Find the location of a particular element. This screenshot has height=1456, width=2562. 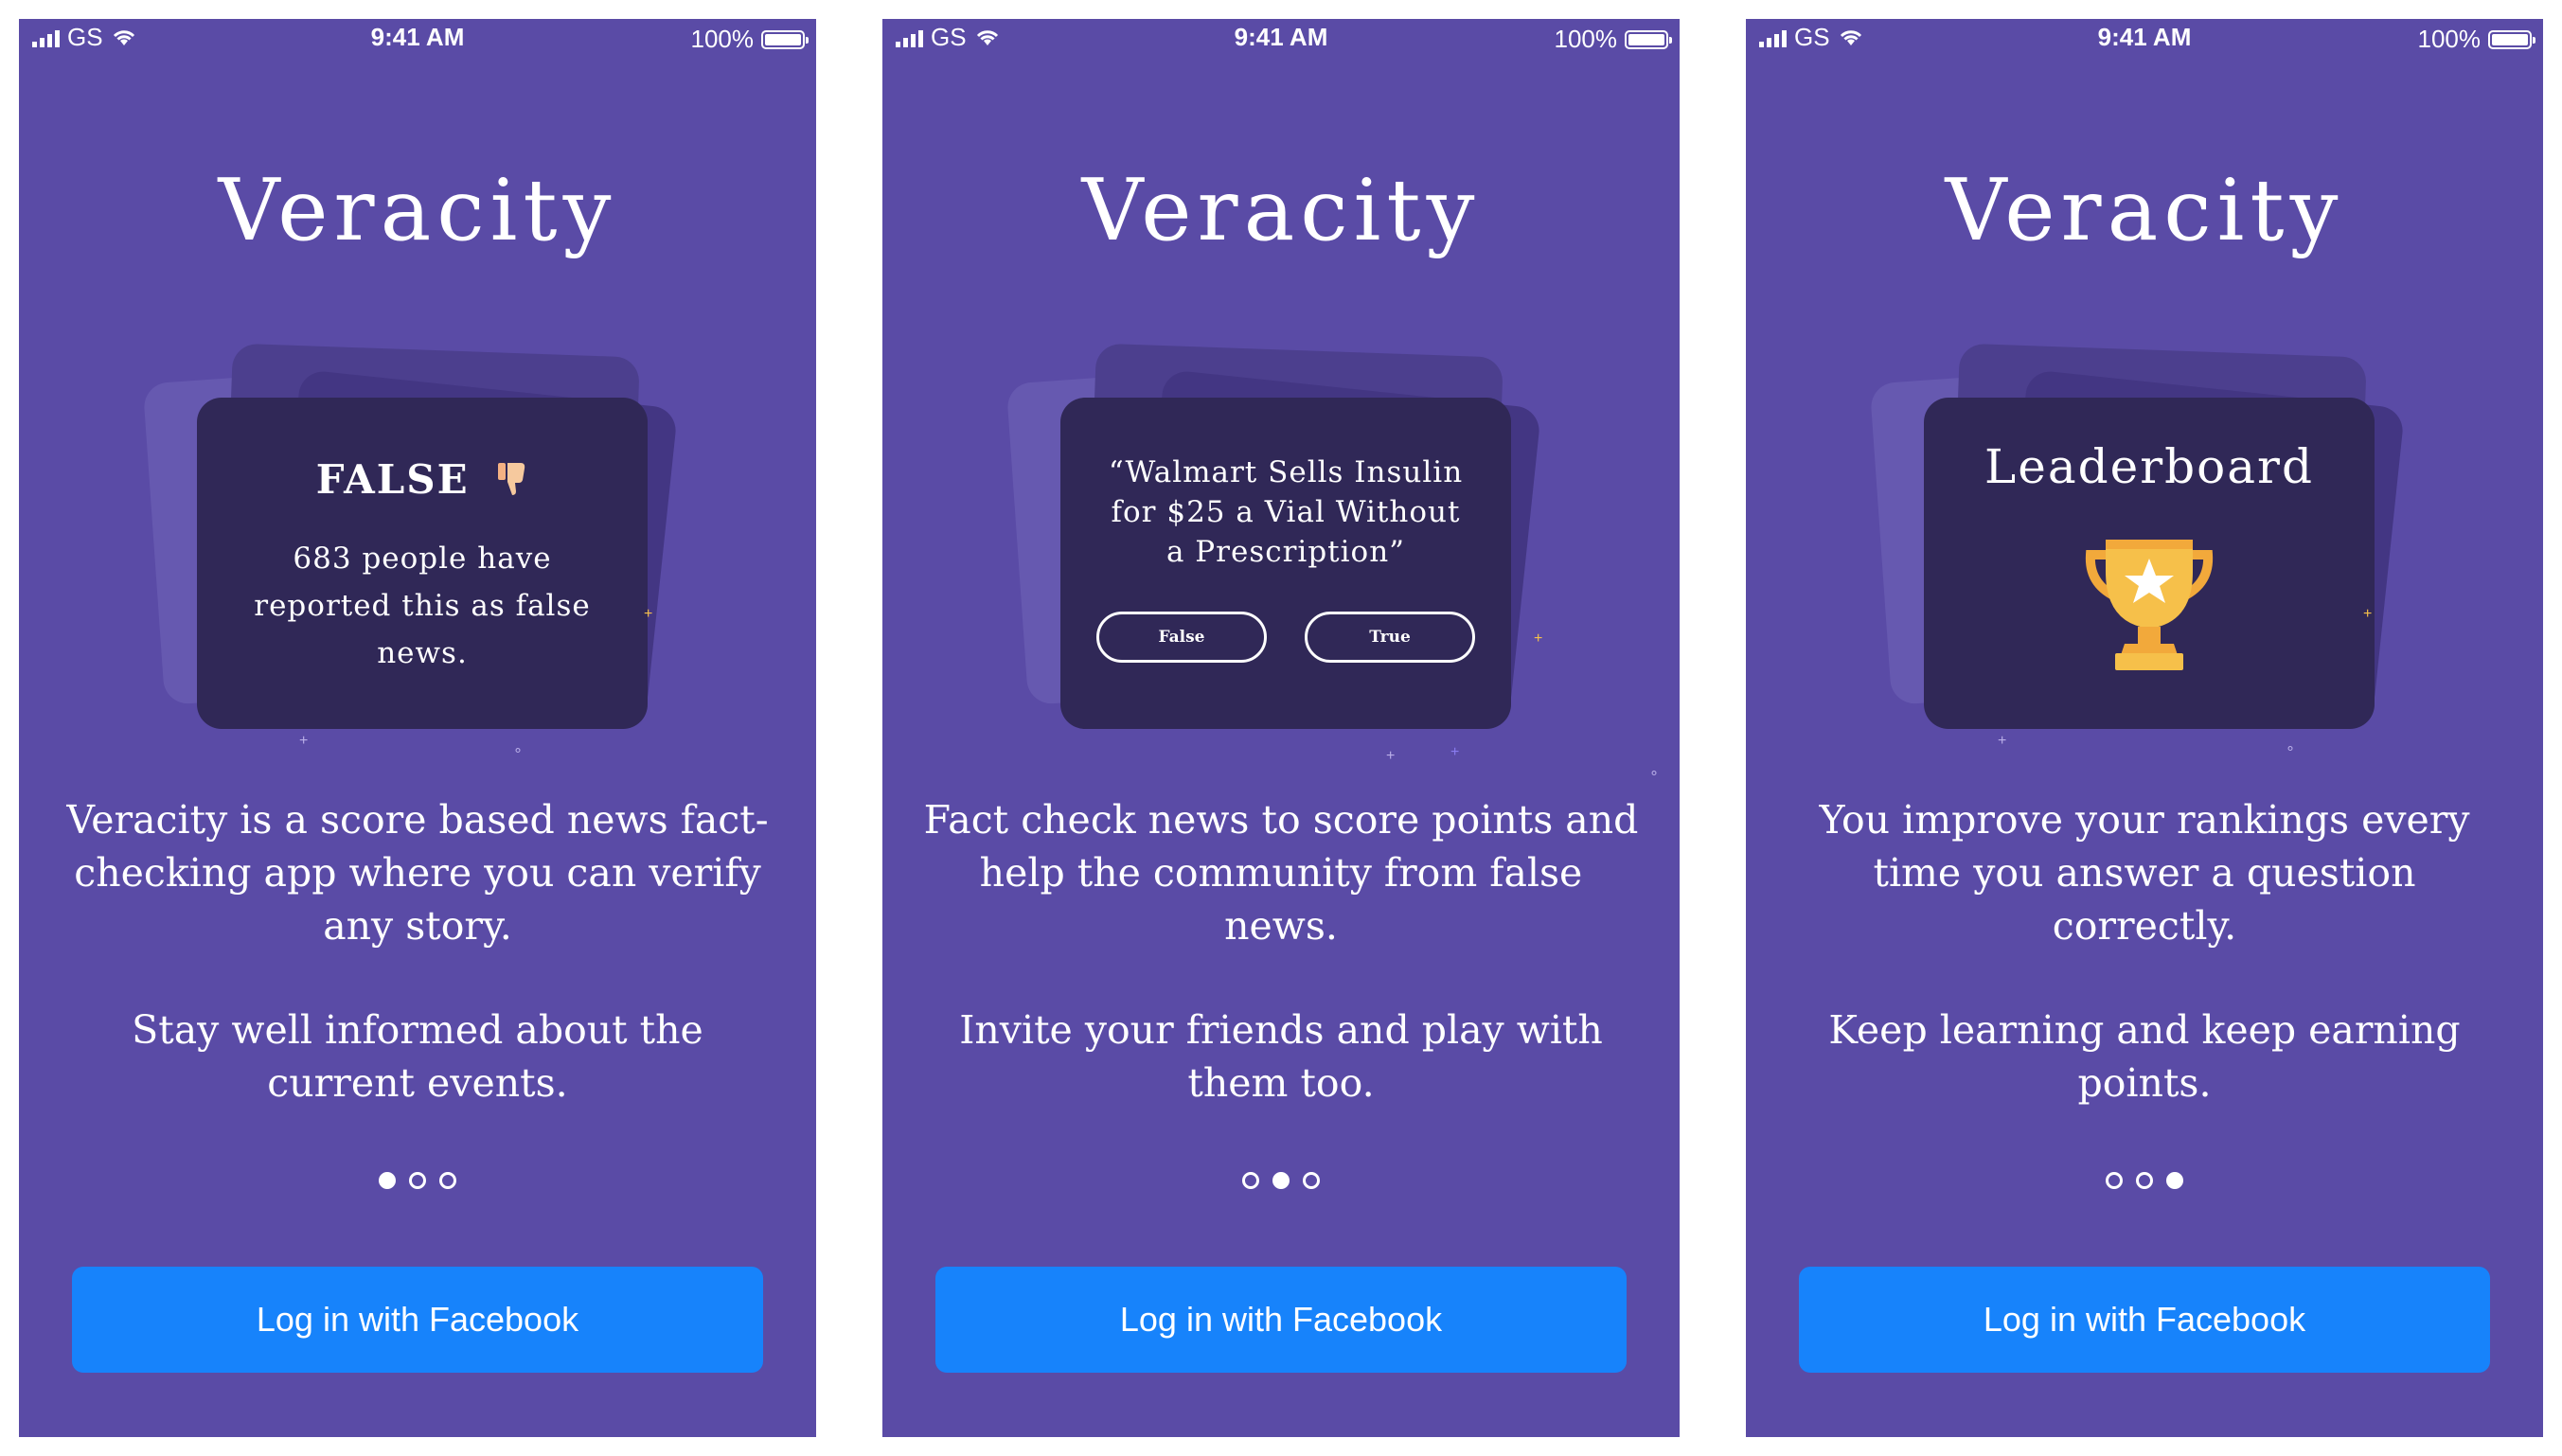

thumbs-down-icon is located at coordinates (512, 483).